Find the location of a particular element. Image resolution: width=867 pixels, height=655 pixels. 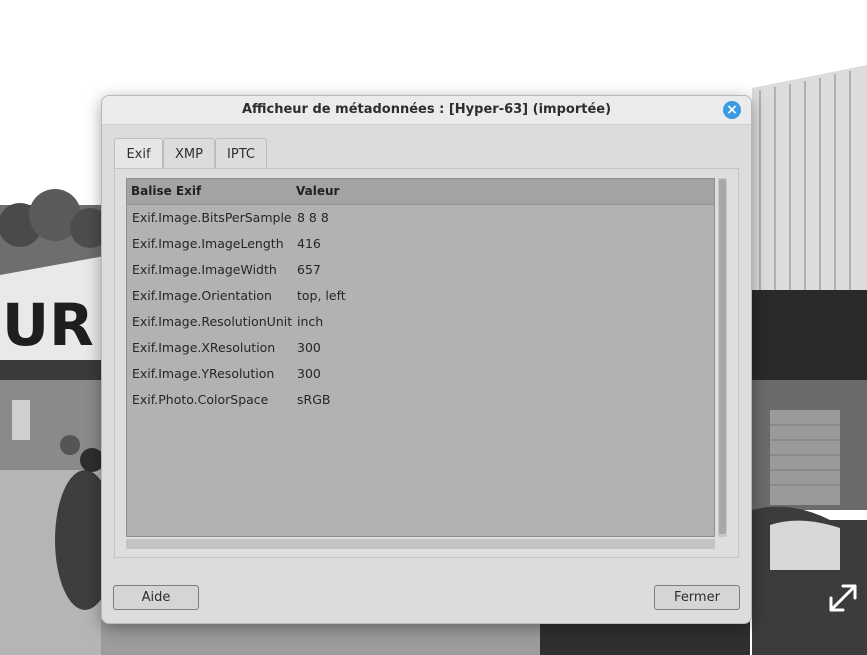

table-row: Exif.Image.Orientation top, left is located at coordinates (420, 296).